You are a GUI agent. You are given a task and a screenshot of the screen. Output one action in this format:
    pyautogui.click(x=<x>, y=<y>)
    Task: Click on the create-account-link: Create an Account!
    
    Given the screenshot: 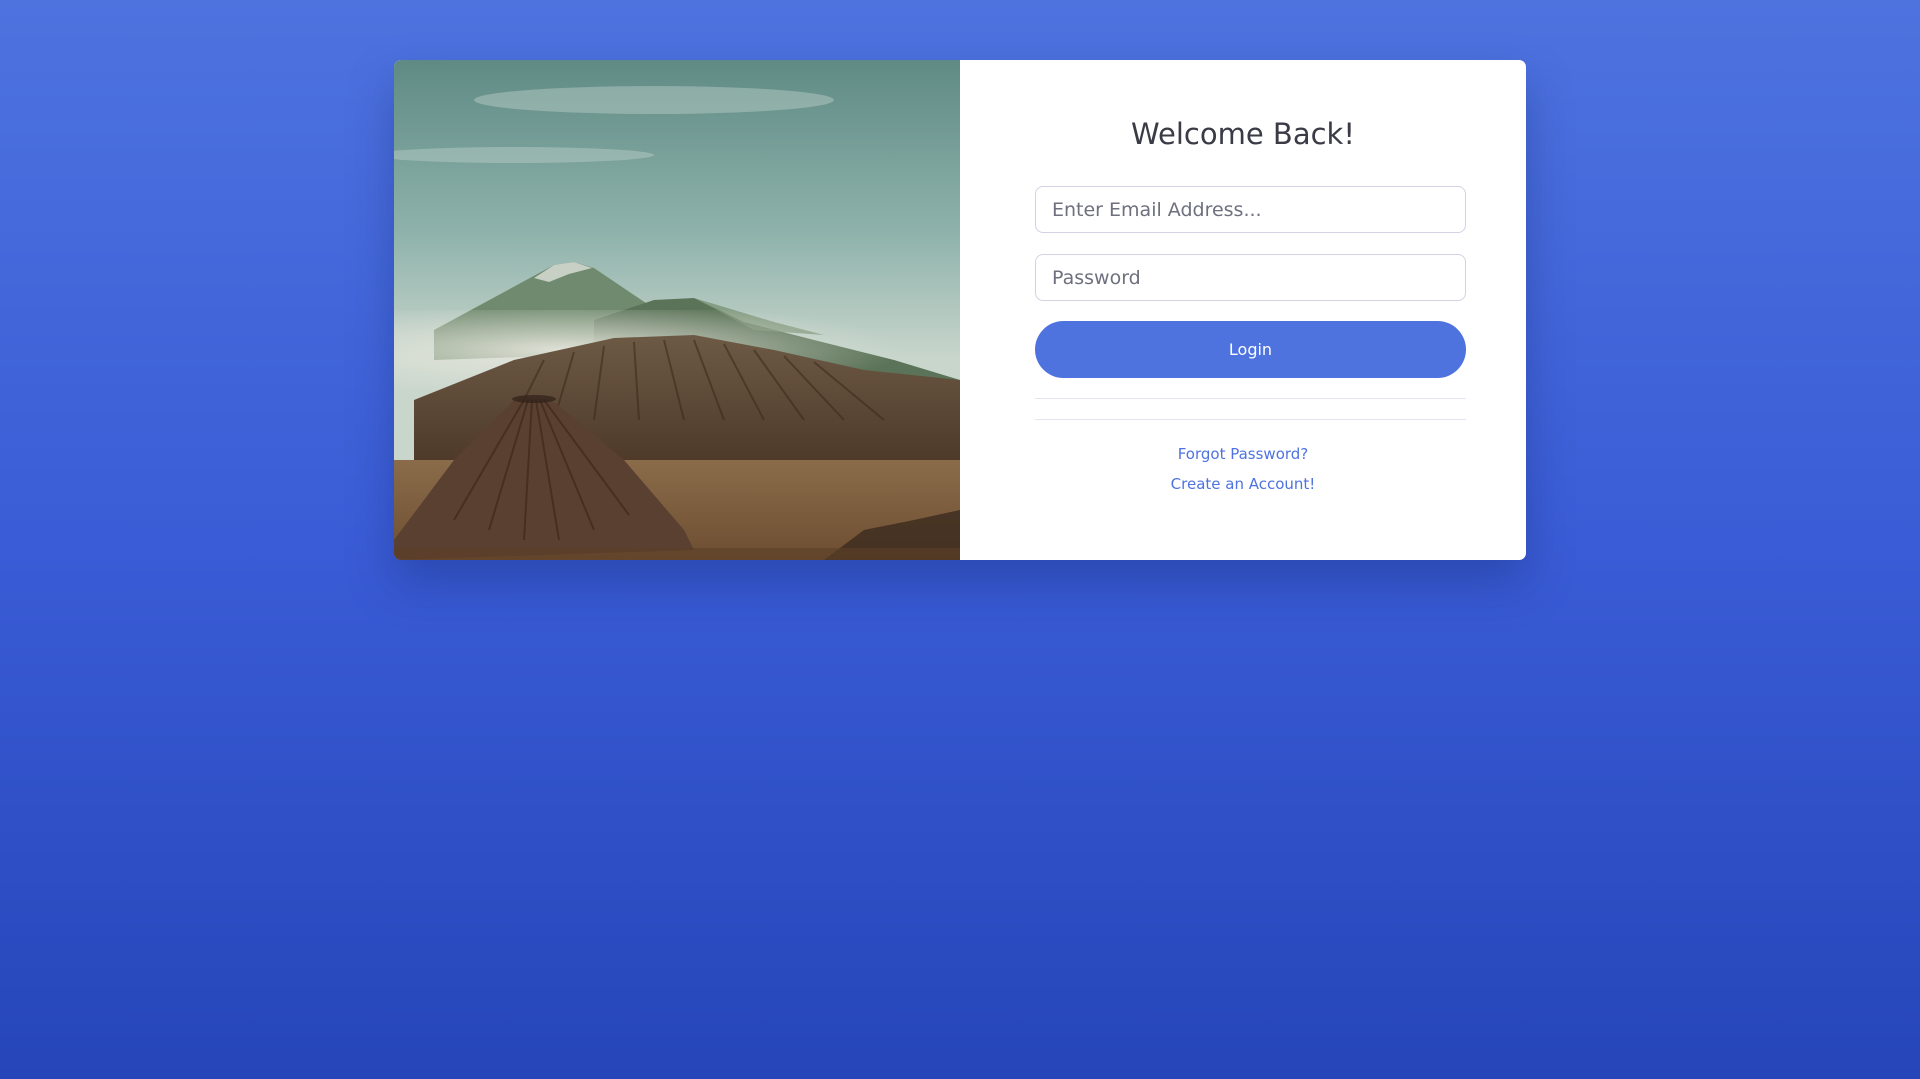 What is the action you would take?
    pyautogui.click(x=1243, y=484)
    